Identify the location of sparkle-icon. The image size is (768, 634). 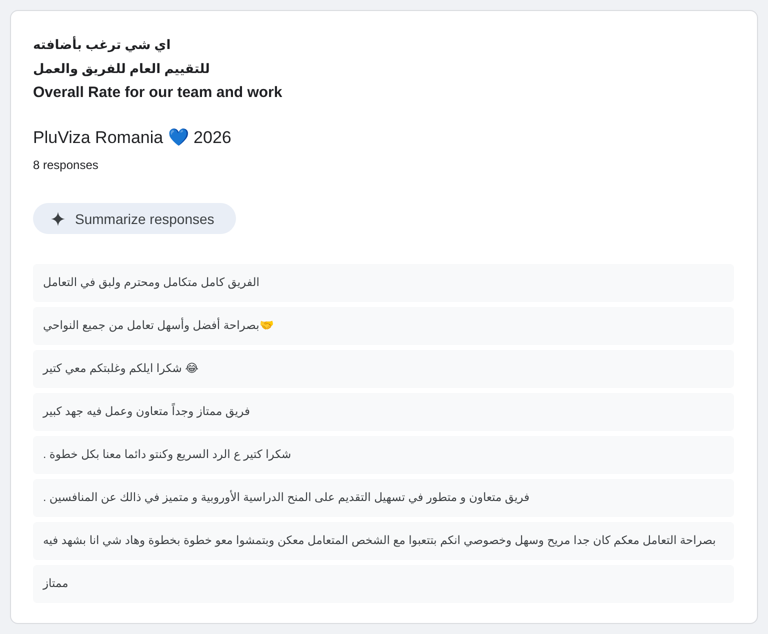
(58, 219).